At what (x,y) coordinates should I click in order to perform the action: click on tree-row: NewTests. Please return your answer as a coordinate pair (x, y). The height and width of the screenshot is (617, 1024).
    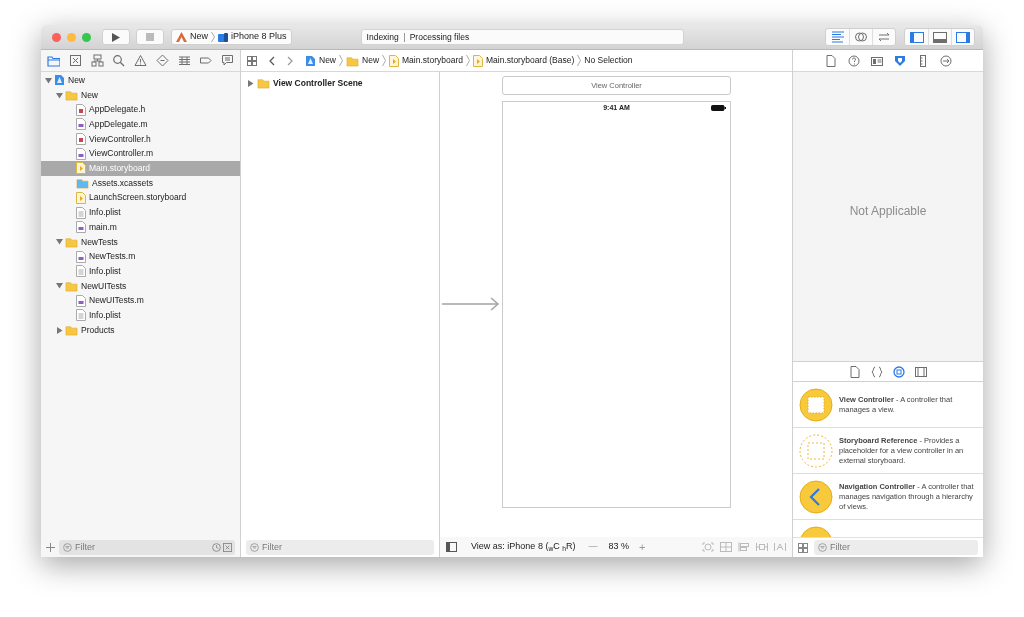
    Looking at the image, I should click on (140, 242).